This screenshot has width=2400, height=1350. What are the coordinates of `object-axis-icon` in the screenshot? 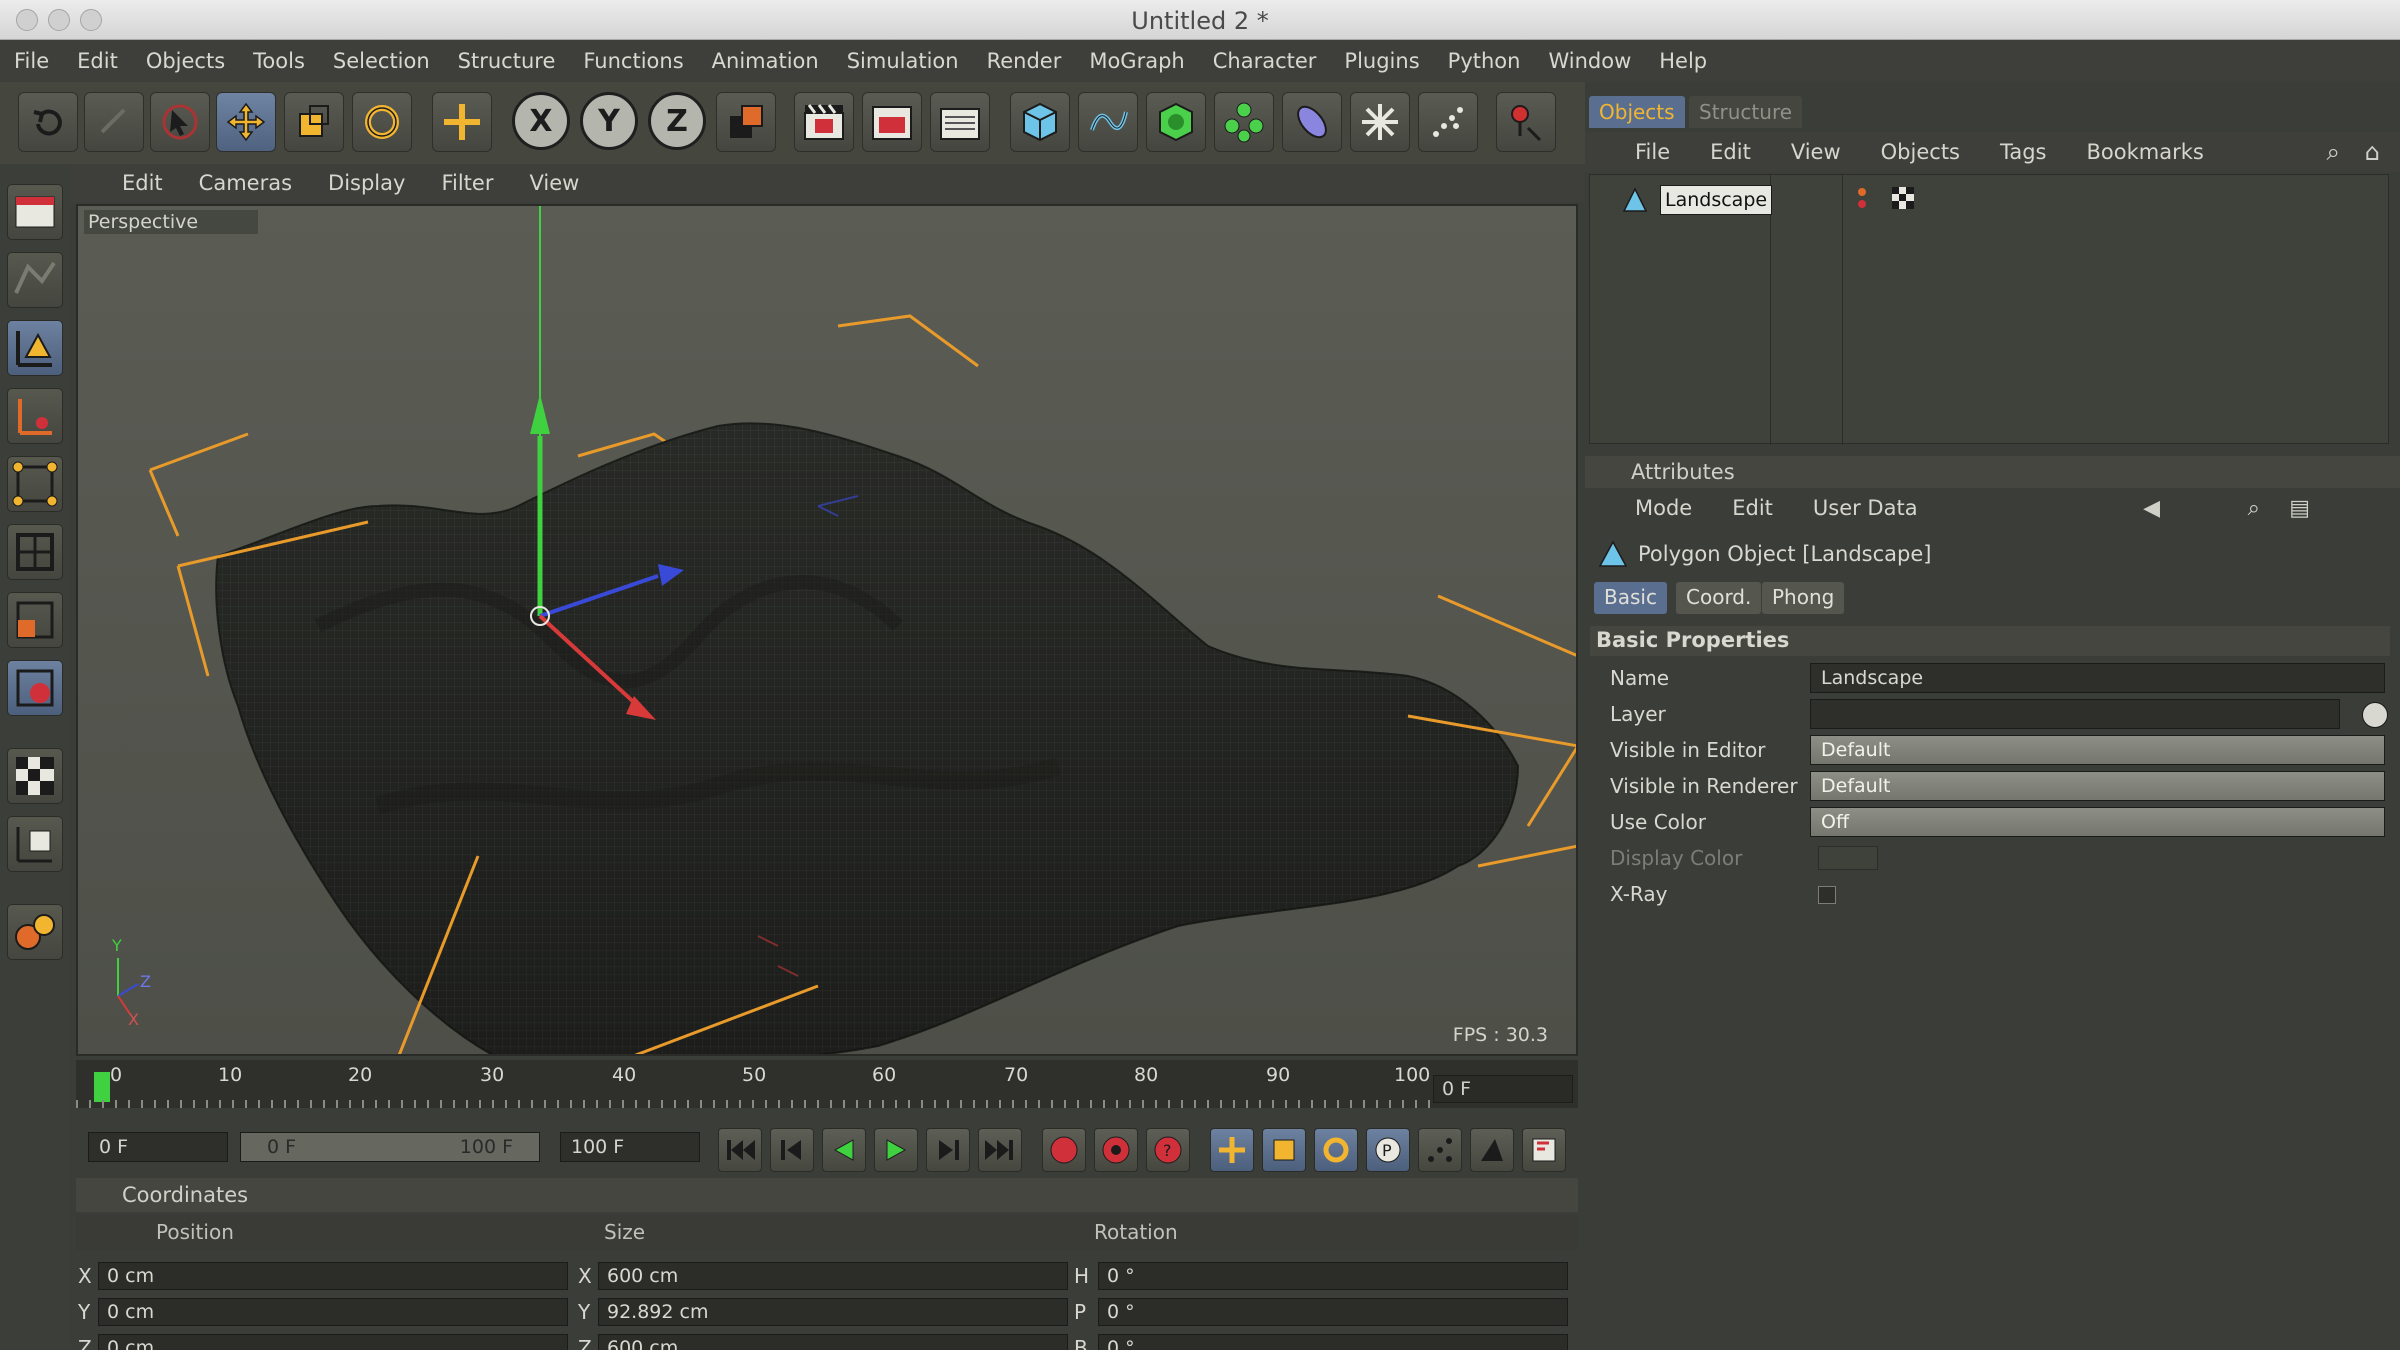 It's located at (35, 348).